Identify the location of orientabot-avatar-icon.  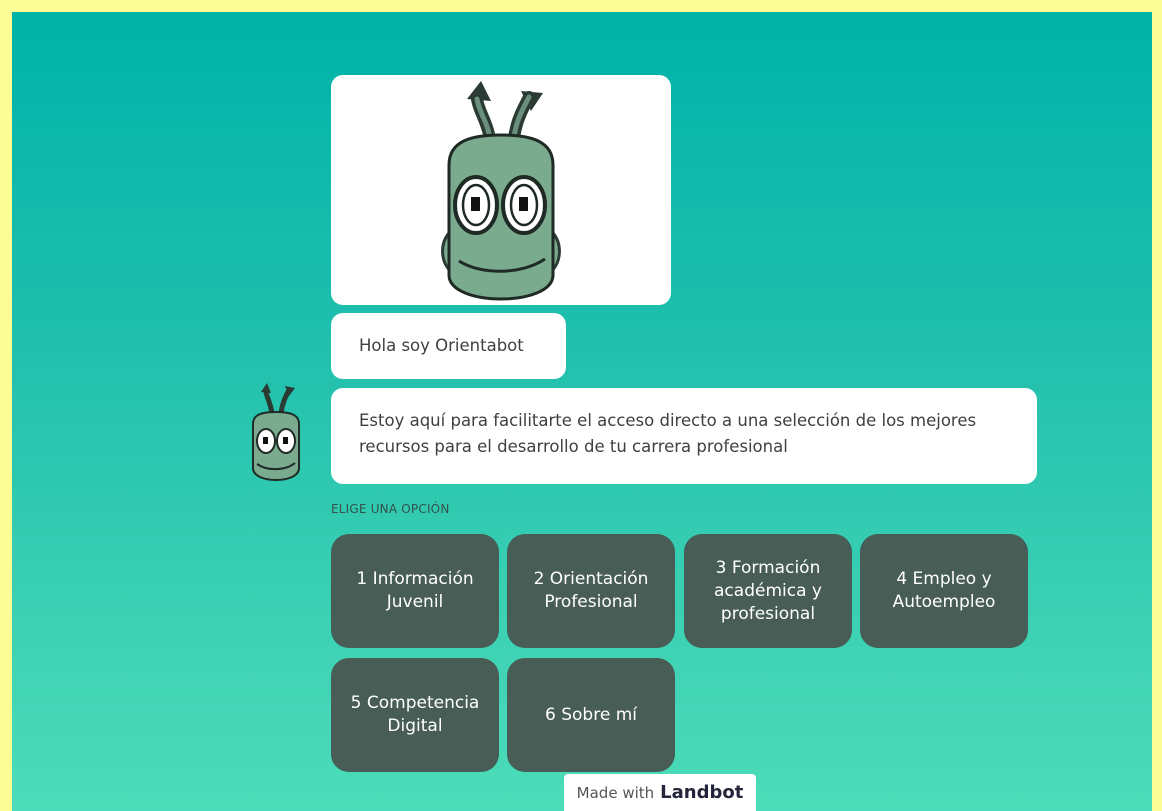
(276, 432).